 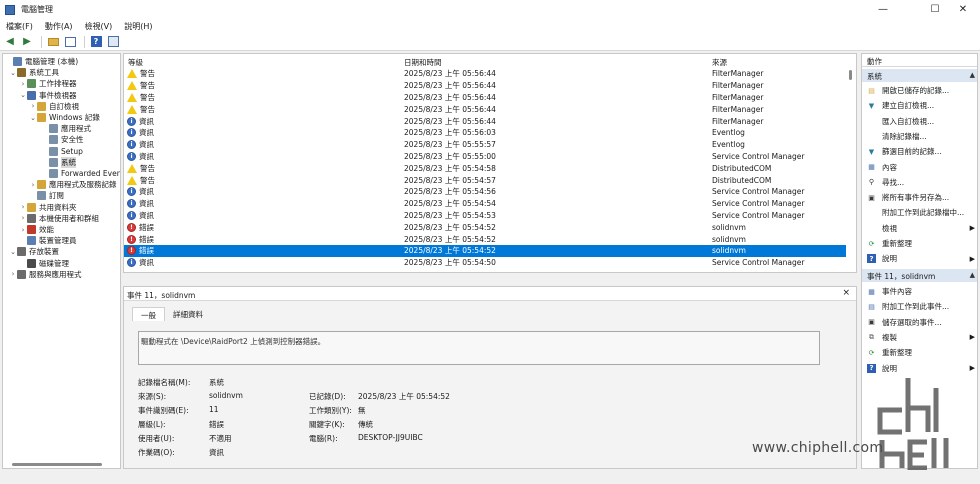 I want to click on properties-icon: ▦, so click(x=871, y=167).